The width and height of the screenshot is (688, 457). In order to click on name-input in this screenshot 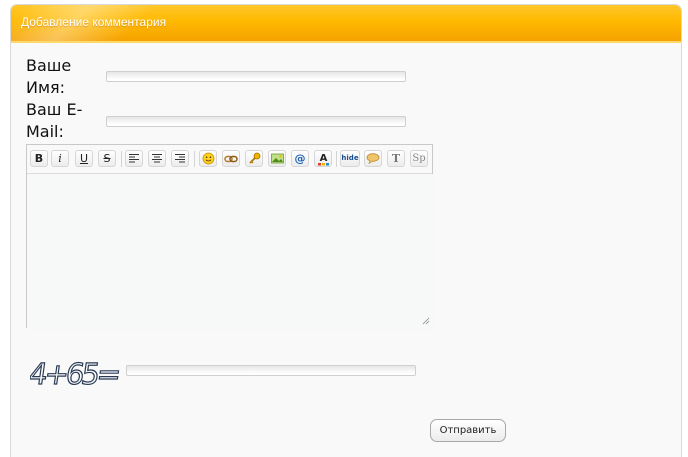, I will do `click(256, 76)`.